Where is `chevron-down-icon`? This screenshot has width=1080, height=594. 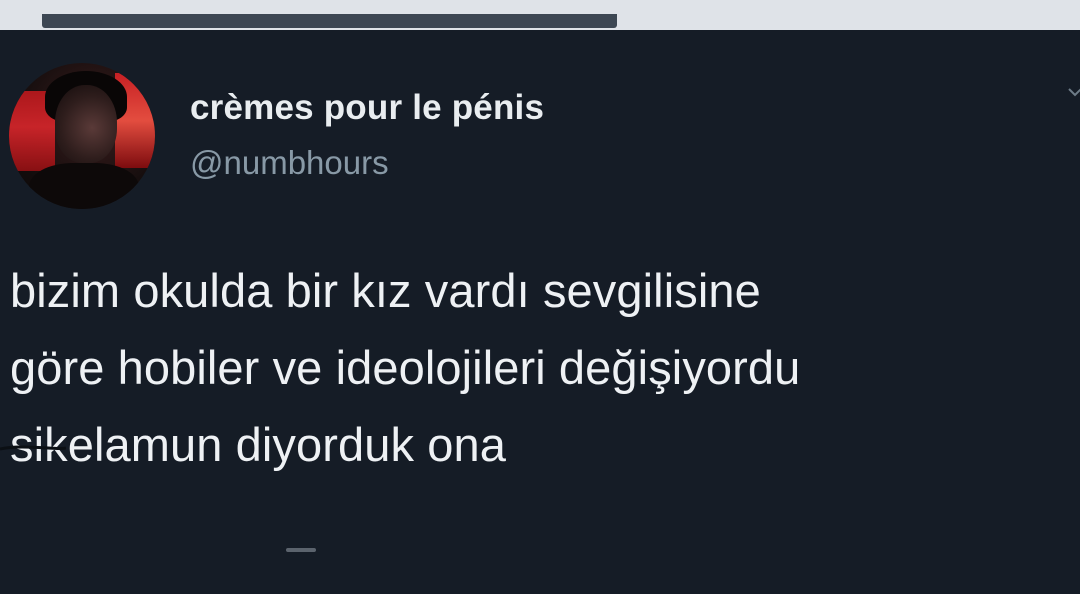
chevron-down-icon is located at coordinates (1074, 92).